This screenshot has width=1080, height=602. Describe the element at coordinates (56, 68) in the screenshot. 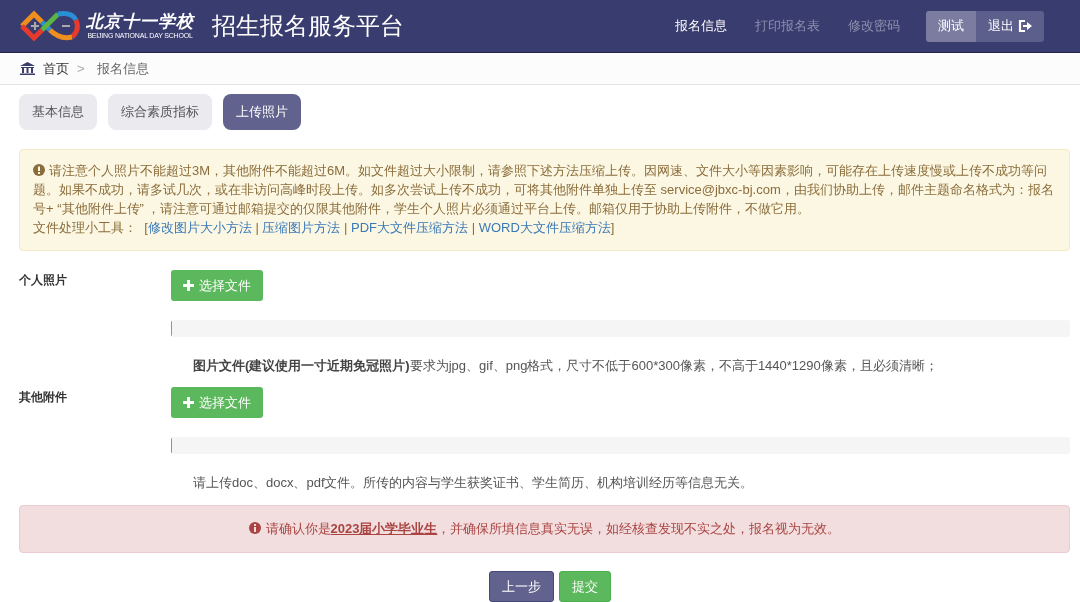

I see `breadcrumb-link: 首页` at that location.